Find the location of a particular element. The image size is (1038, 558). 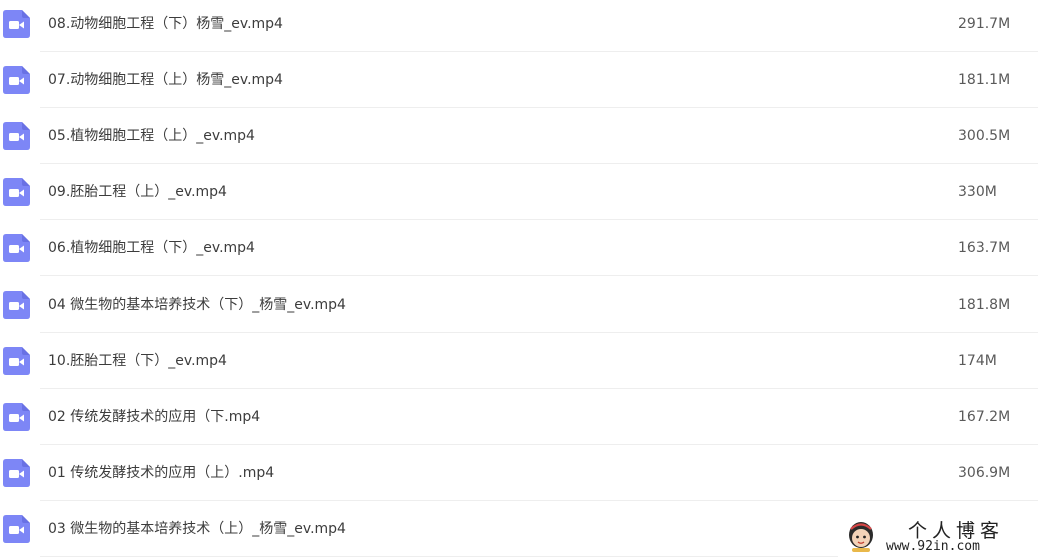

file-name: 08.动物细胞工程（下）杨雪_ev.mp4 is located at coordinates (165, 24).